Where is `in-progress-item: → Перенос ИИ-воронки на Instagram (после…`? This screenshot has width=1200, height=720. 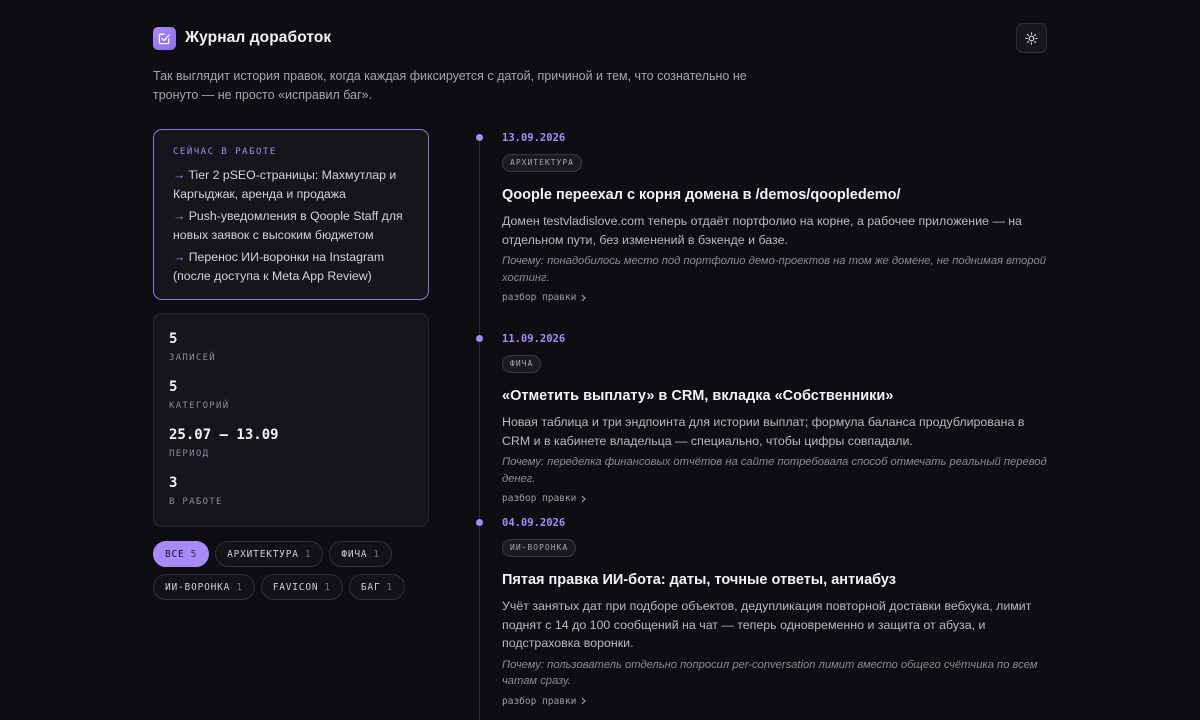
in-progress-item: → Перенос ИИ-воронки на Instagram (после… is located at coordinates (279, 266).